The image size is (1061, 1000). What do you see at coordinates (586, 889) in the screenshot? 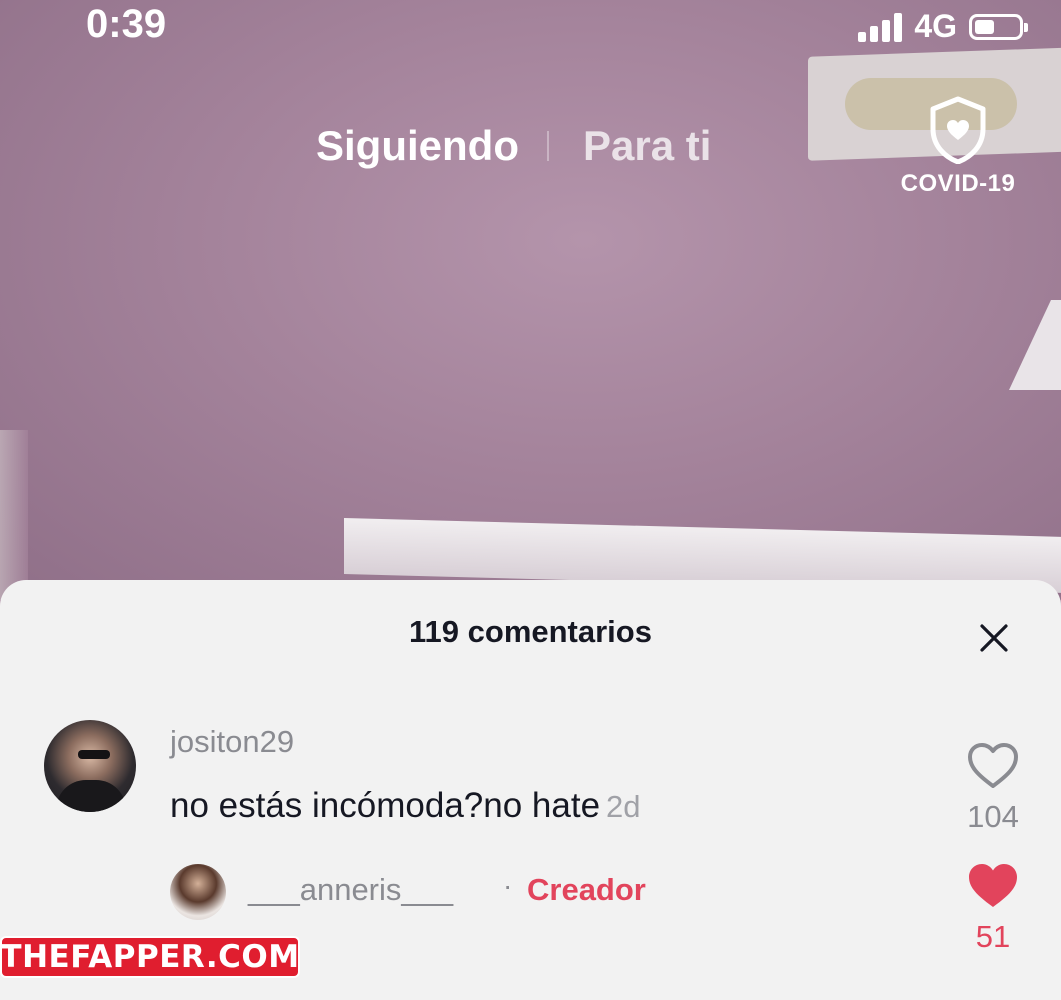
I see `creator-badge: Creador` at bounding box center [586, 889].